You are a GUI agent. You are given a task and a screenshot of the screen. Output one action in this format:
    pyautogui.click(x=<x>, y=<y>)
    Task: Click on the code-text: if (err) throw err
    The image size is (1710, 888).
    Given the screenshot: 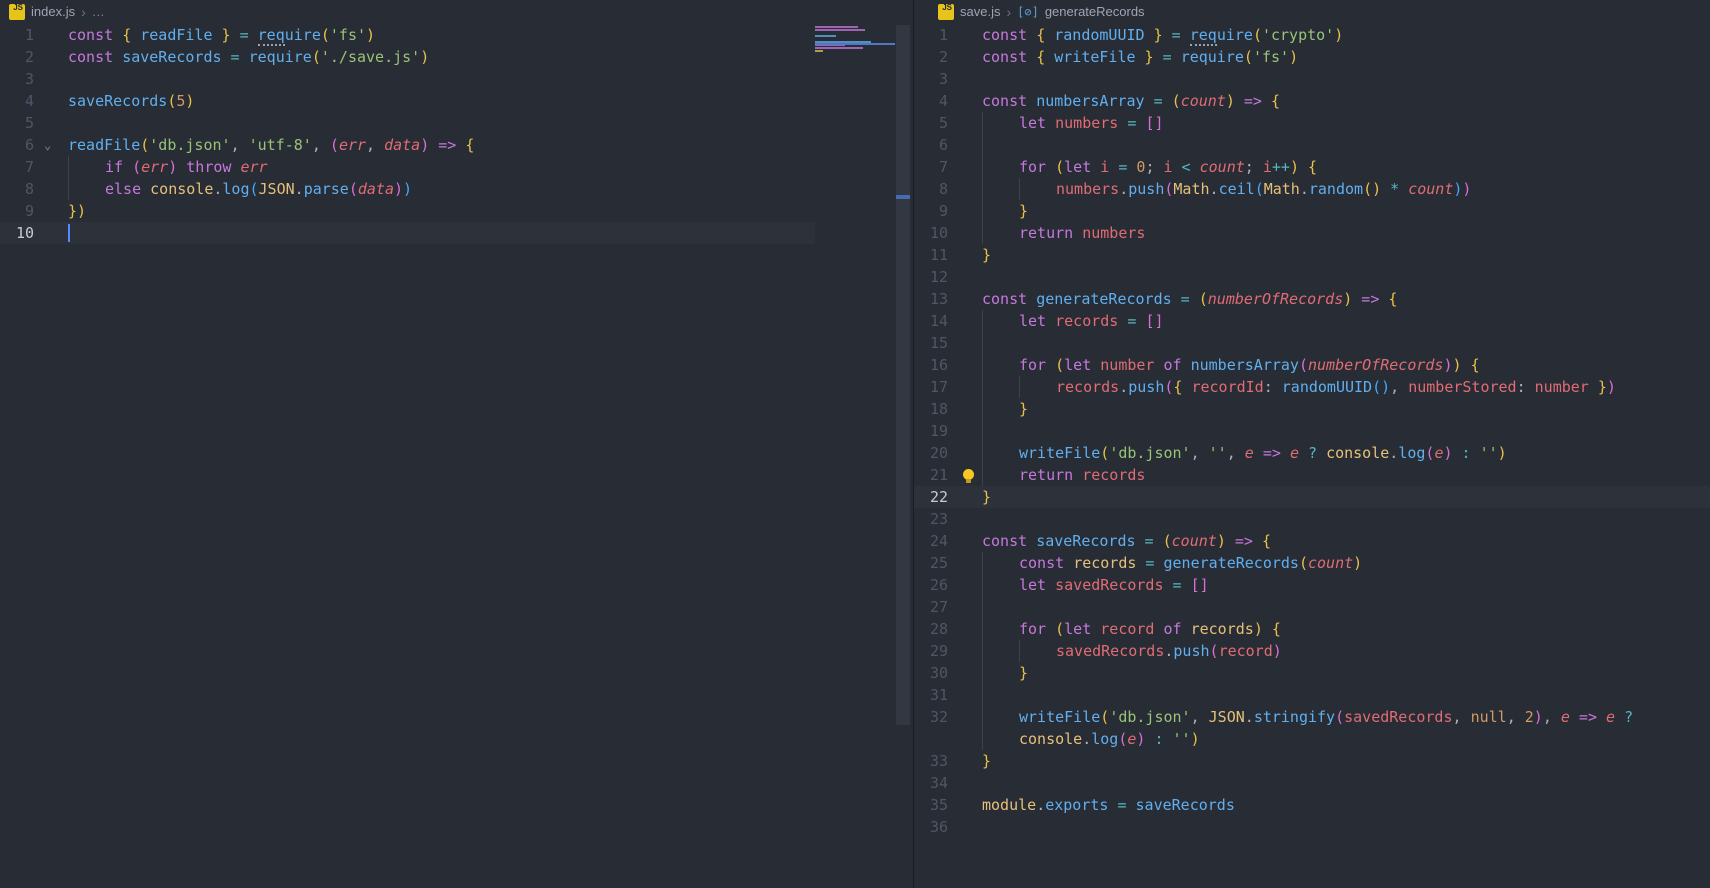 What is the action you would take?
    pyautogui.click(x=441, y=167)
    